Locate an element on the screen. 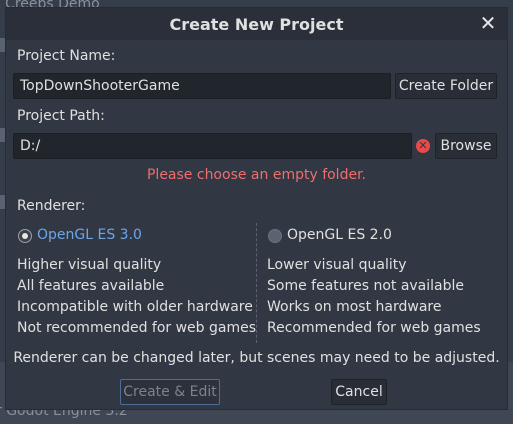 This screenshot has height=424, width=513. renderer-gles2-label: OpenGL ES 2.0 is located at coordinates (339, 235).